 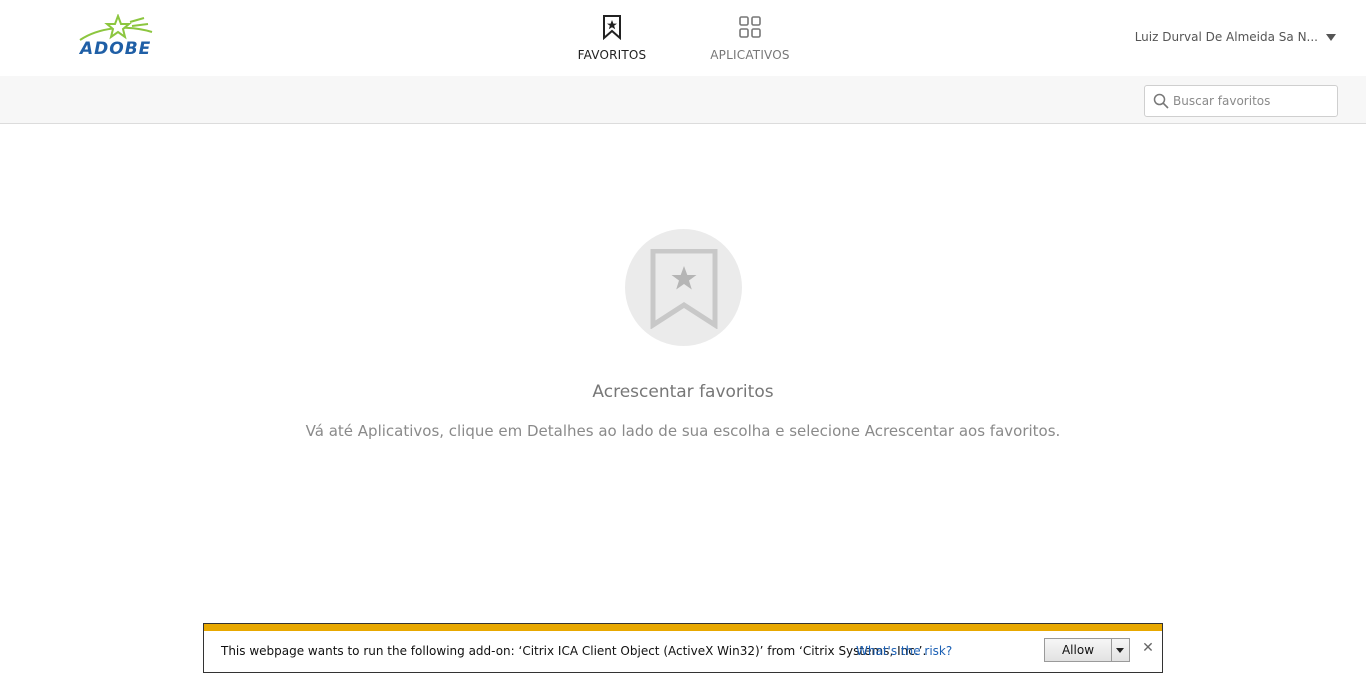 I want to click on allow-button: Allow, so click(x=1078, y=650).